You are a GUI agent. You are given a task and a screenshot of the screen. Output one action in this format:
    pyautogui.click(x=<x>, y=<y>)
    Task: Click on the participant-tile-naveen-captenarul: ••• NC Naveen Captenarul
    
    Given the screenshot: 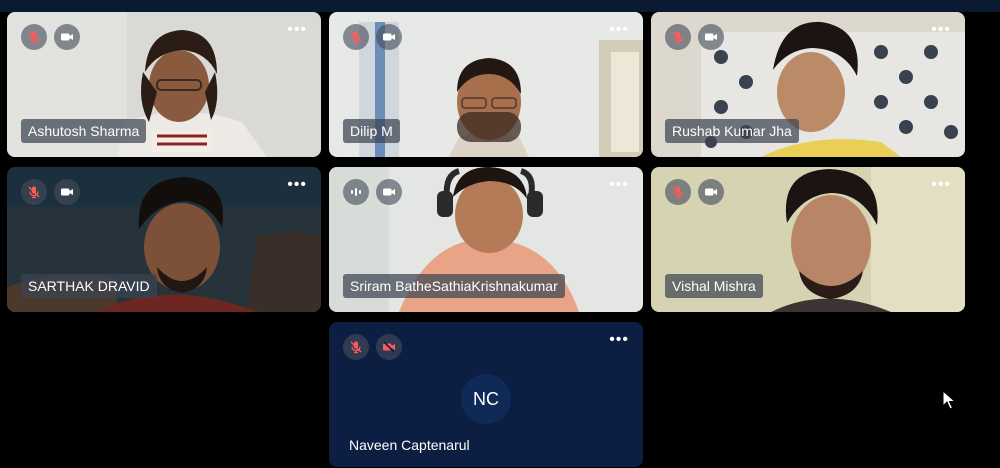 What is the action you would take?
    pyautogui.click(x=486, y=394)
    